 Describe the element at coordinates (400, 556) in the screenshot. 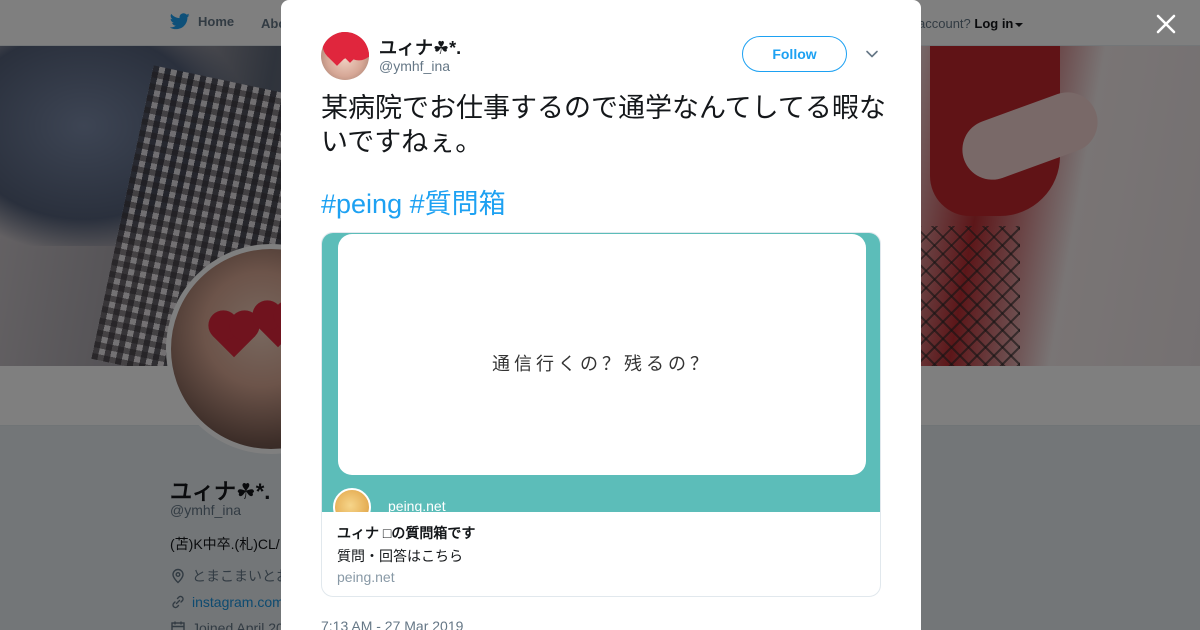

I see `card-description: 質問・回答はこちら` at that location.